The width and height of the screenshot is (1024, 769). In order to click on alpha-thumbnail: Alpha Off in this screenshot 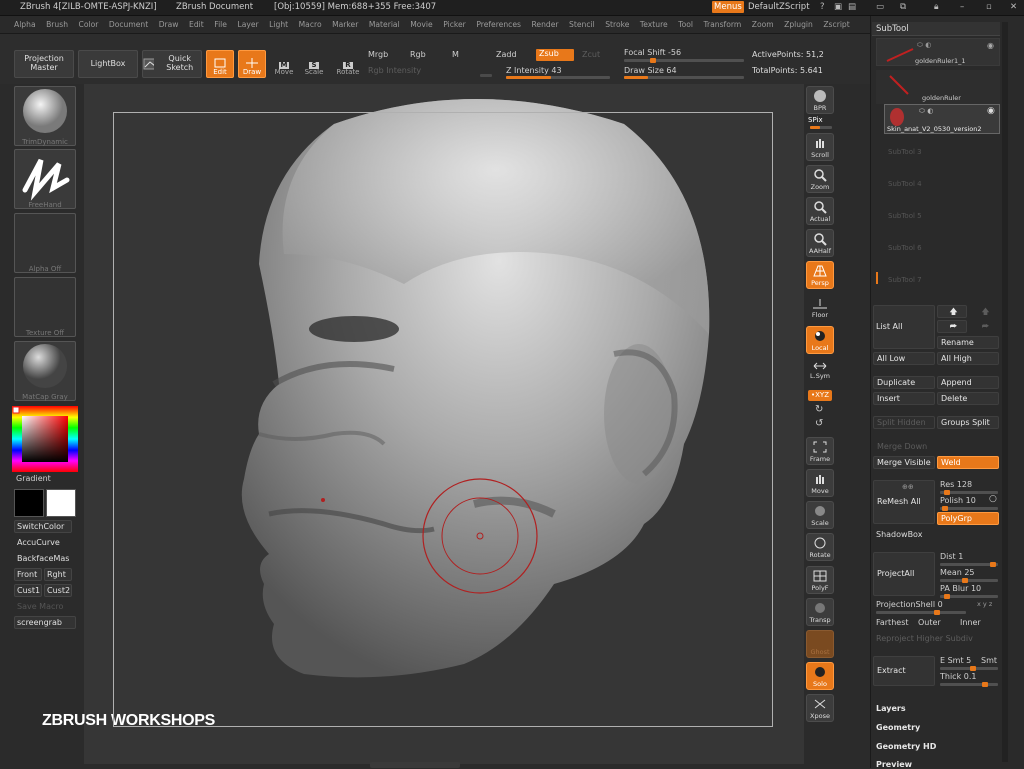, I will do `click(45, 243)`.